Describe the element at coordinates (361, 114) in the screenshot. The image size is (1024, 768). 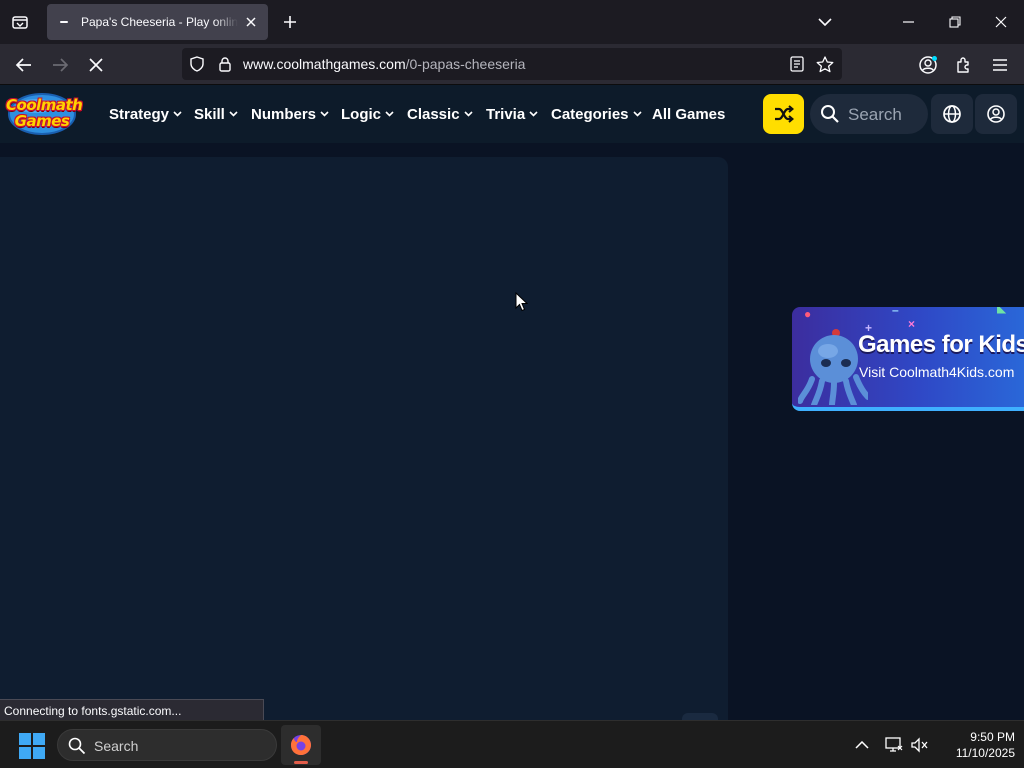
I see `nav-menu-label: Logic` at that location.